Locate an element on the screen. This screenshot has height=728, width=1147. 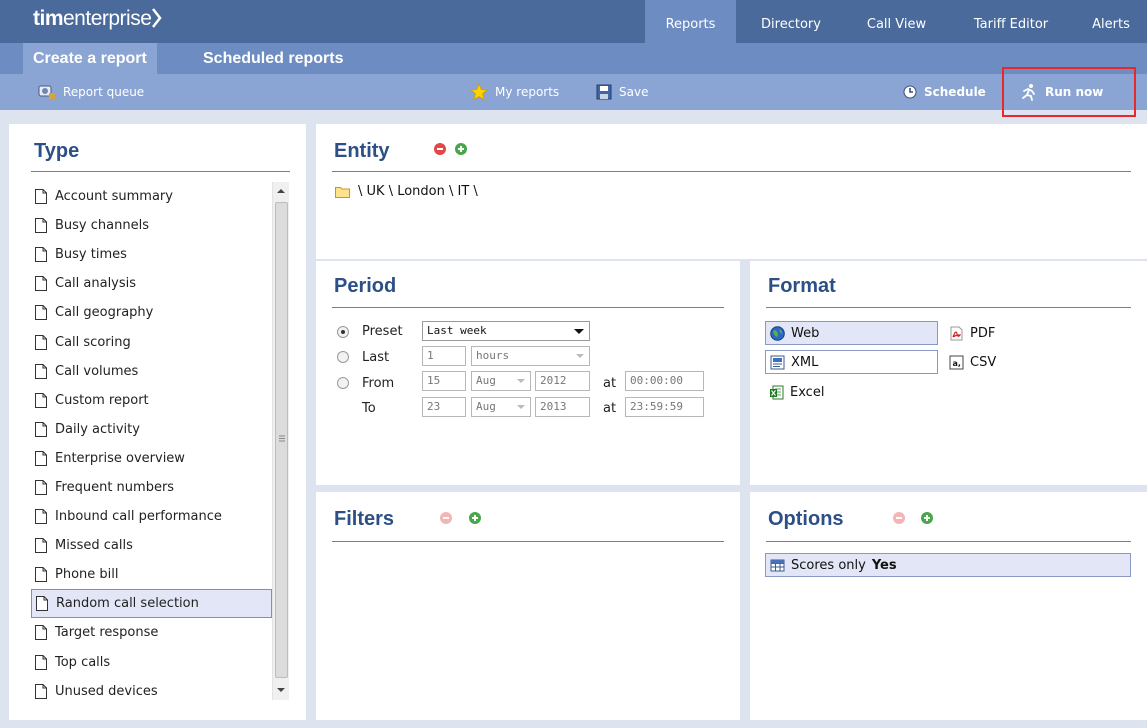
remove-option-icon is located at coordinates (899, 518).